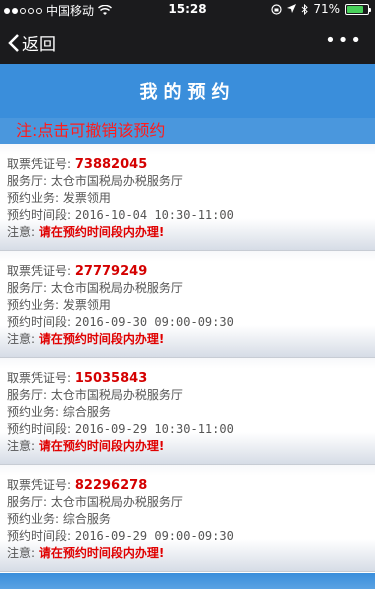 The height and width of the screenshot is (589, 375). I want to click on cancel-hint: 注:点击可撤销该预约, so click(187, 131).